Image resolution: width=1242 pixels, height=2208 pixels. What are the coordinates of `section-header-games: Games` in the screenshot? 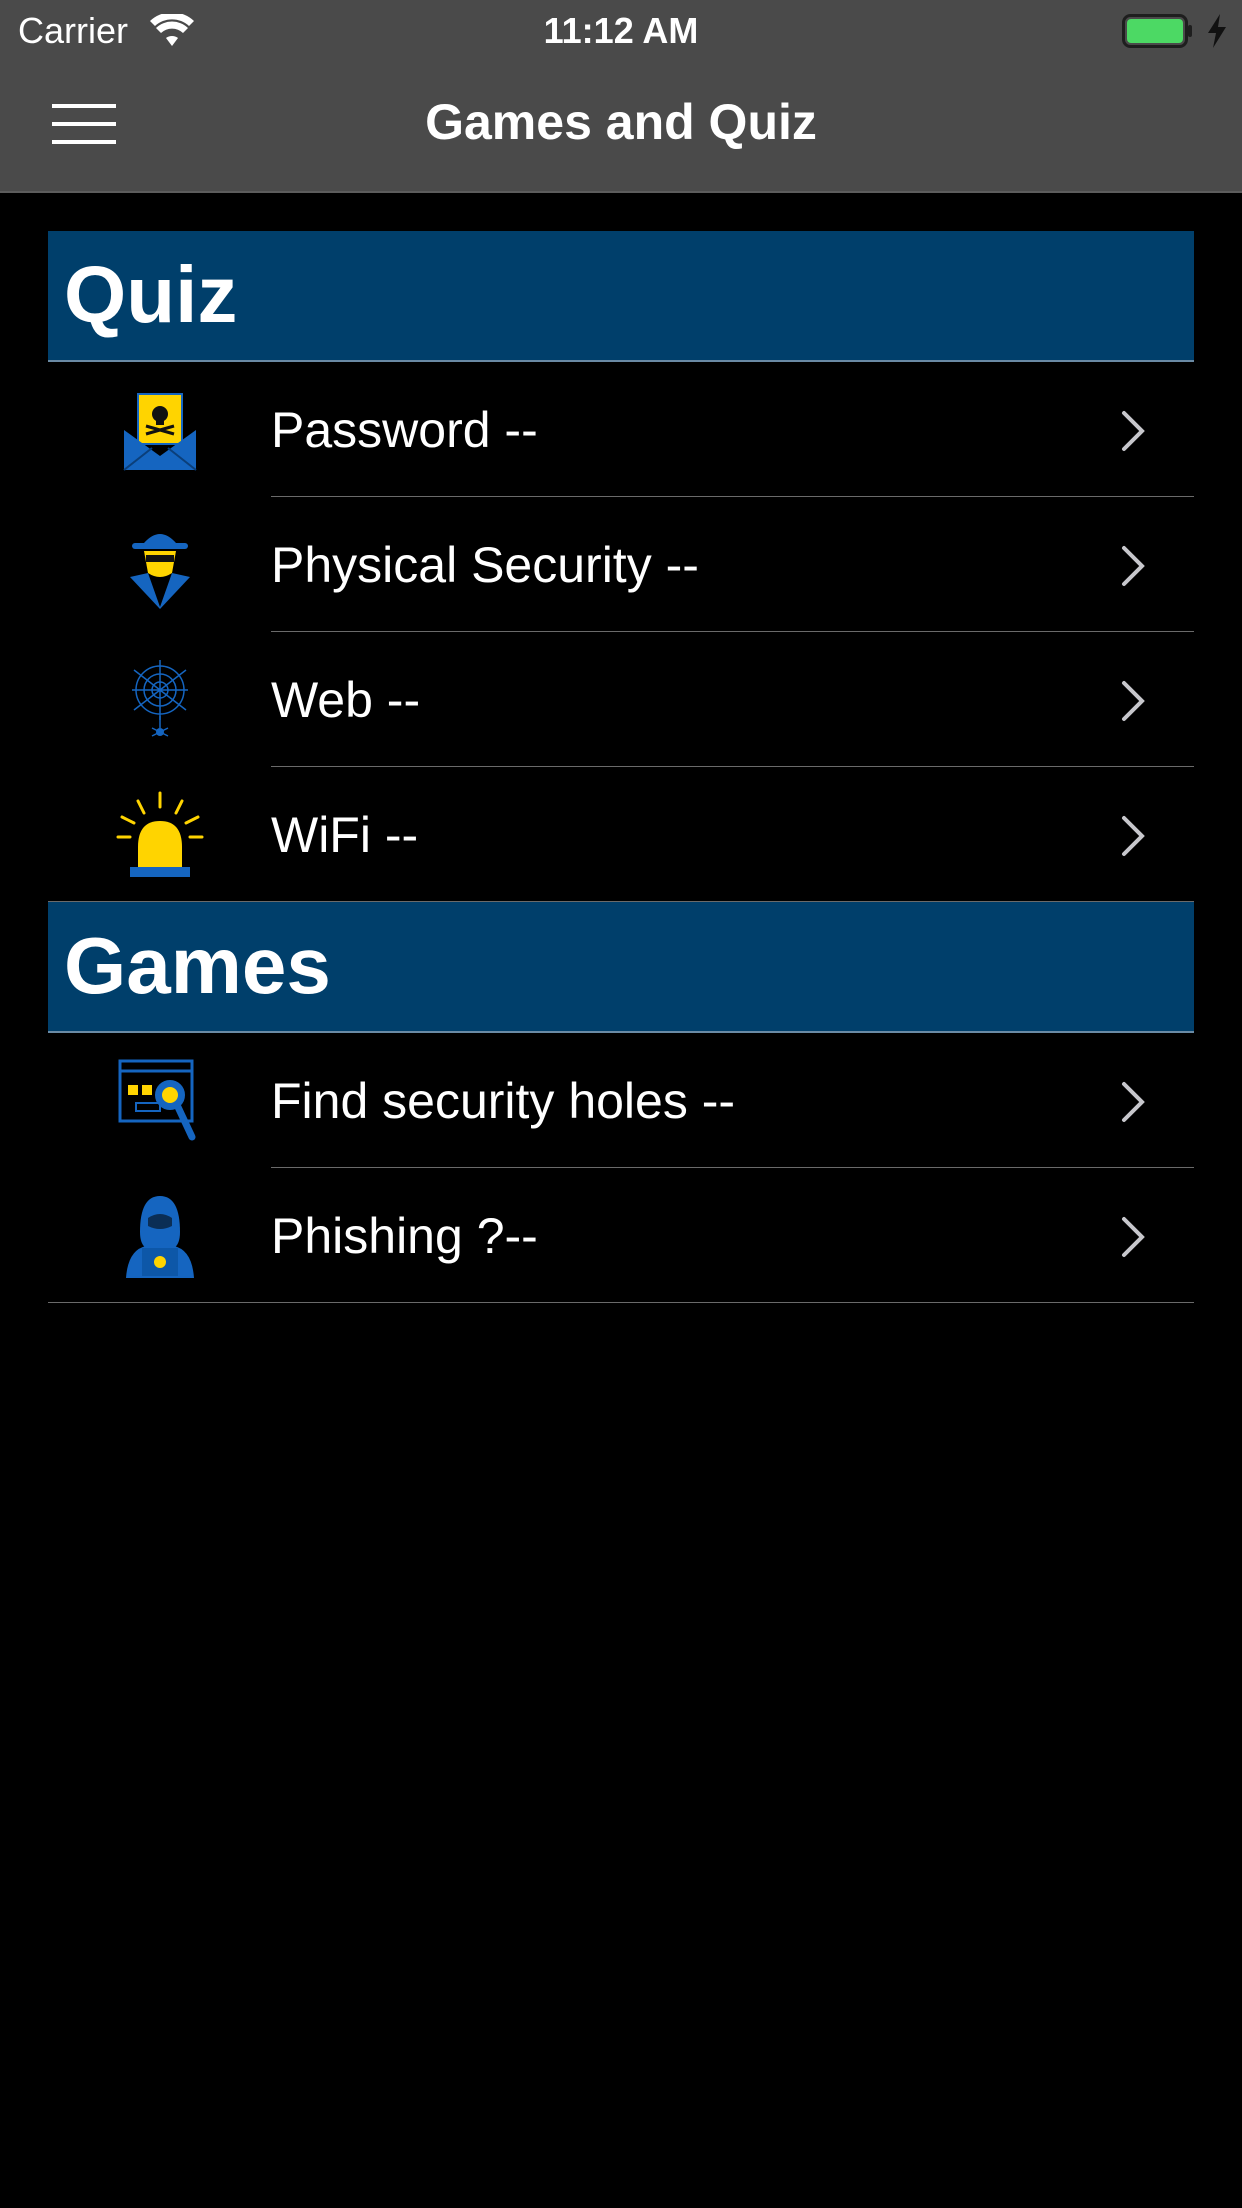 It's located at (621, 967).